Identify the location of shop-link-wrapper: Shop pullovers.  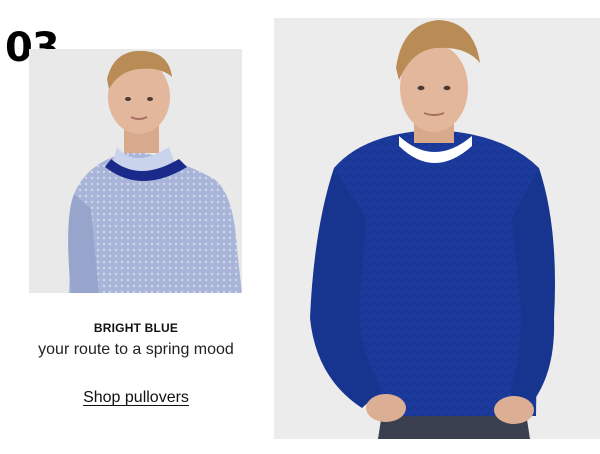
(136, 398).